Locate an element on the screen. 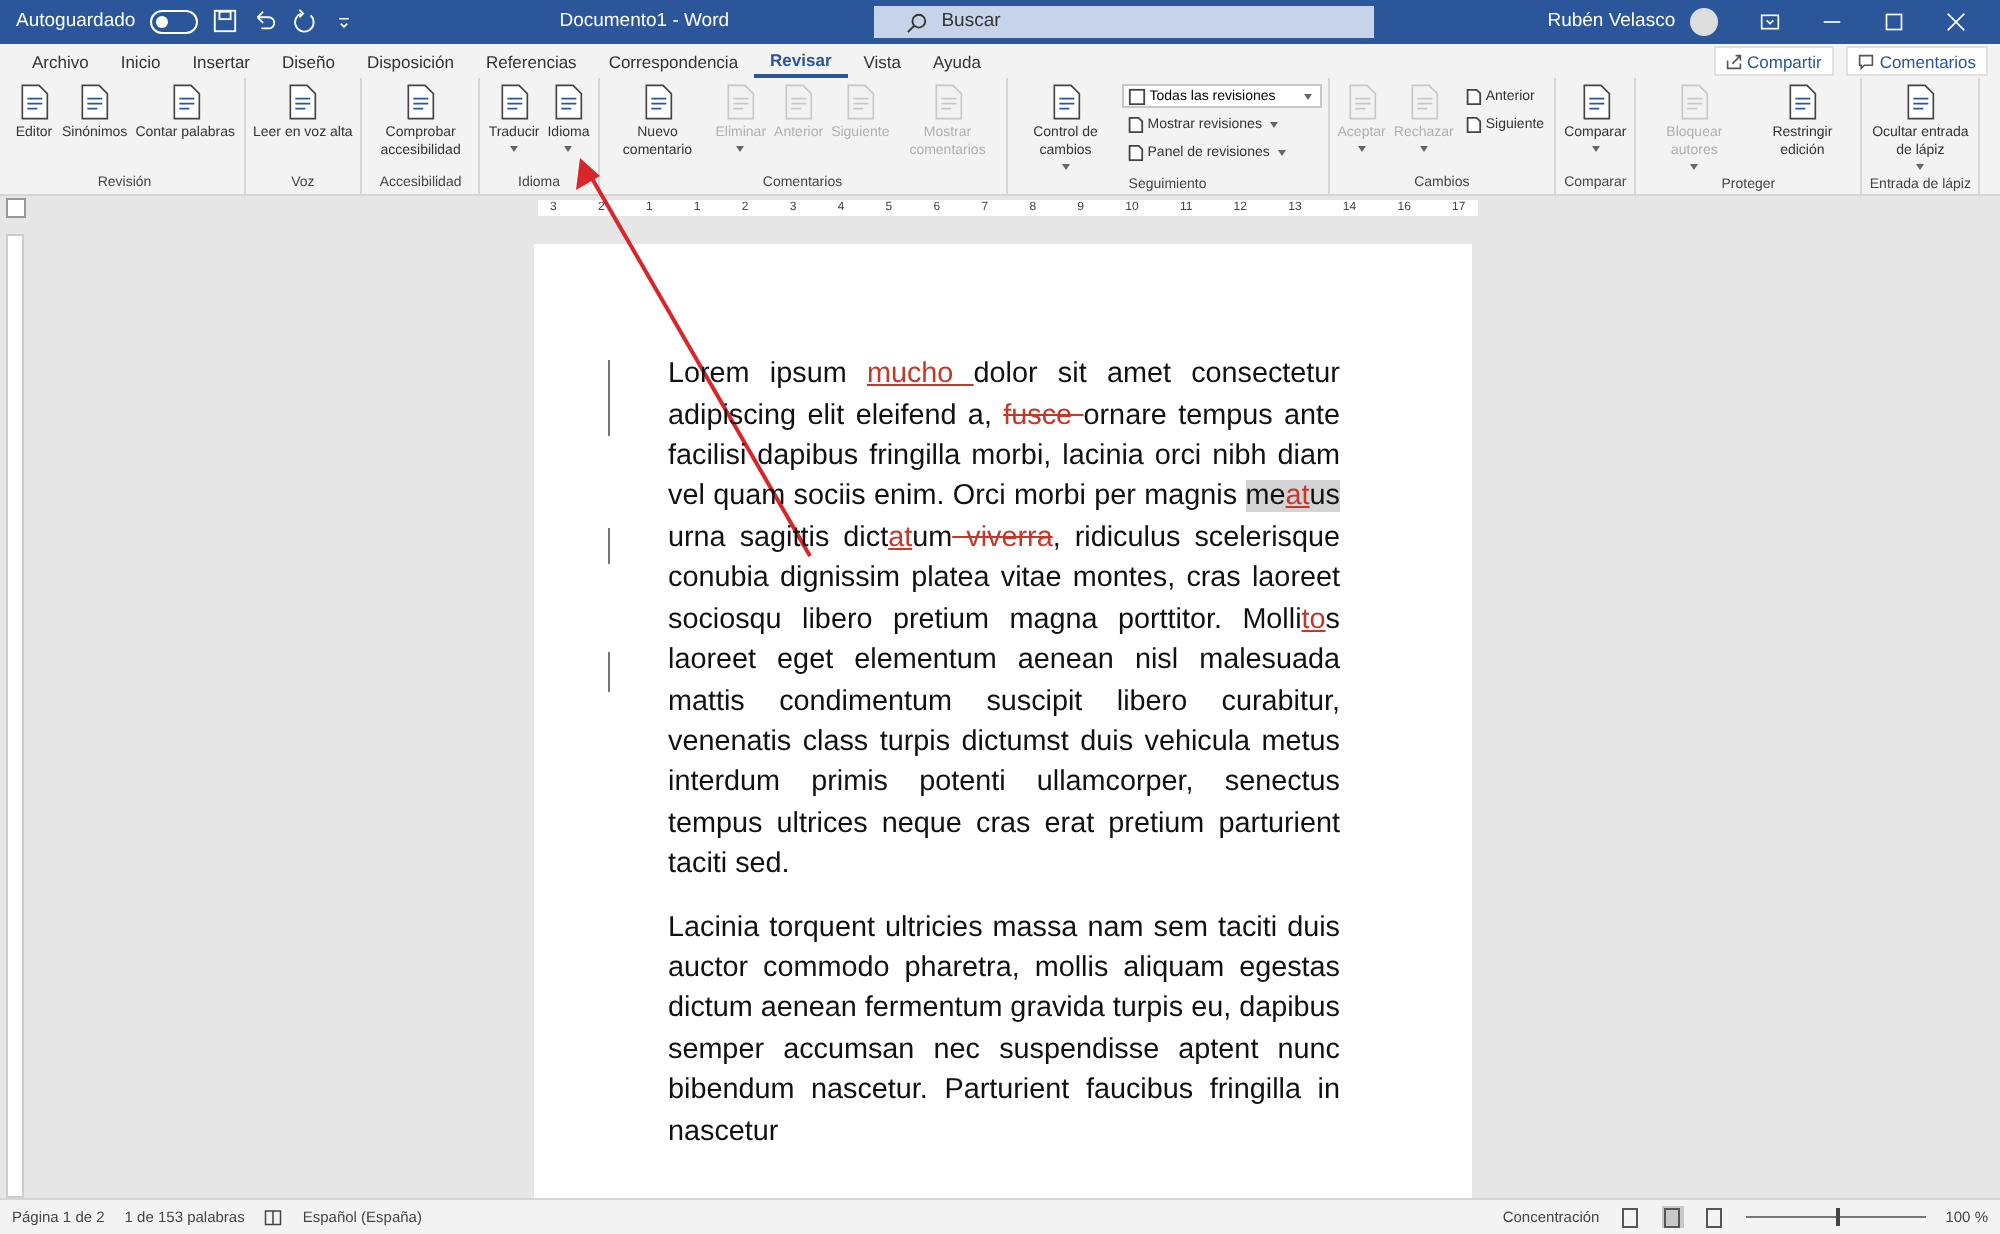 Image resolution: width=2000 pixels, height=1234 pixels. autosave-label: Autoguardado is located at coordinates (76, 21).